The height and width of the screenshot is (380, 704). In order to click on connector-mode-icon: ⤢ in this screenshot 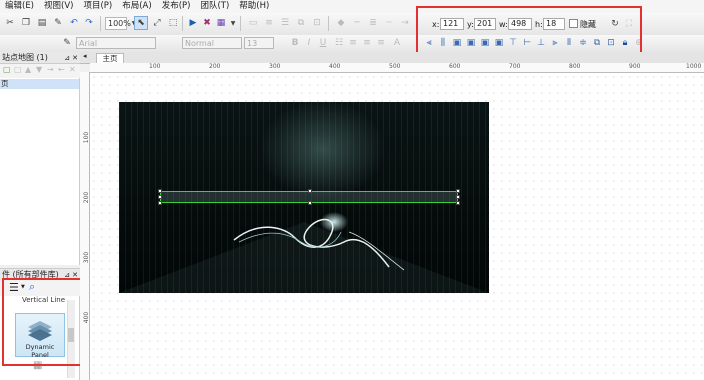, I will do `click(157, 23)`.